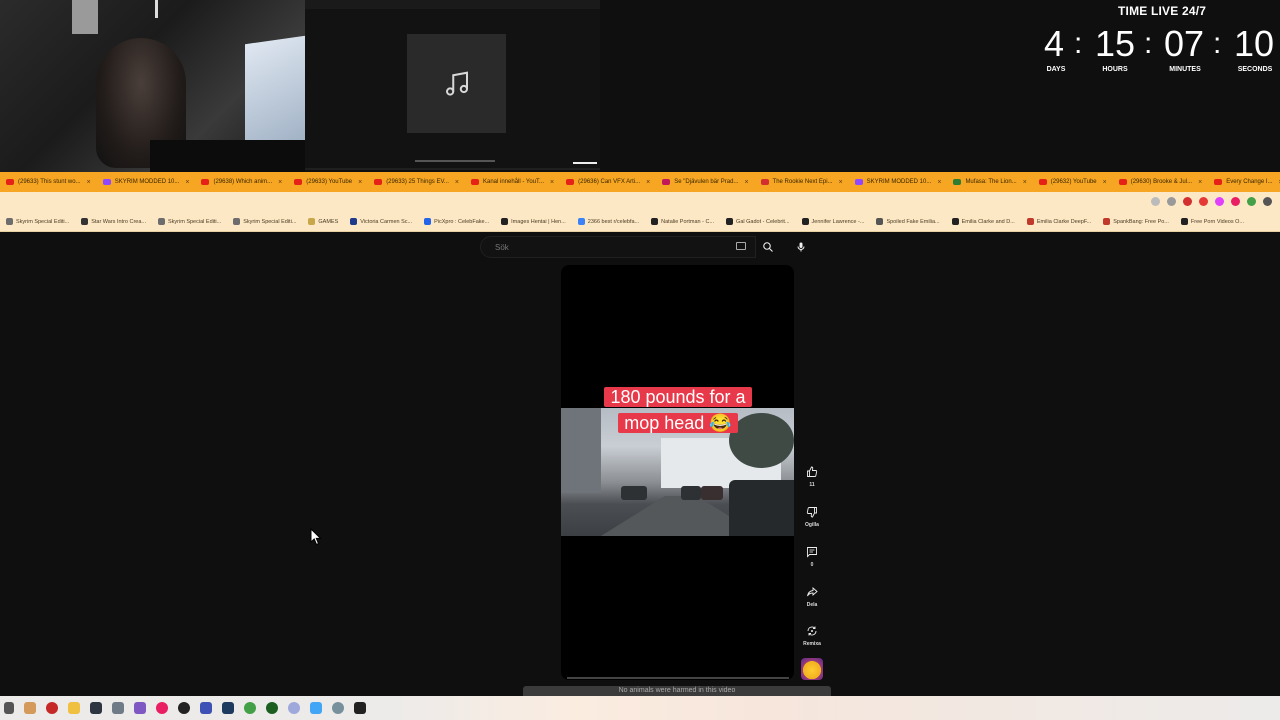  I want to click on share-button: Dela, so click(812, 597).